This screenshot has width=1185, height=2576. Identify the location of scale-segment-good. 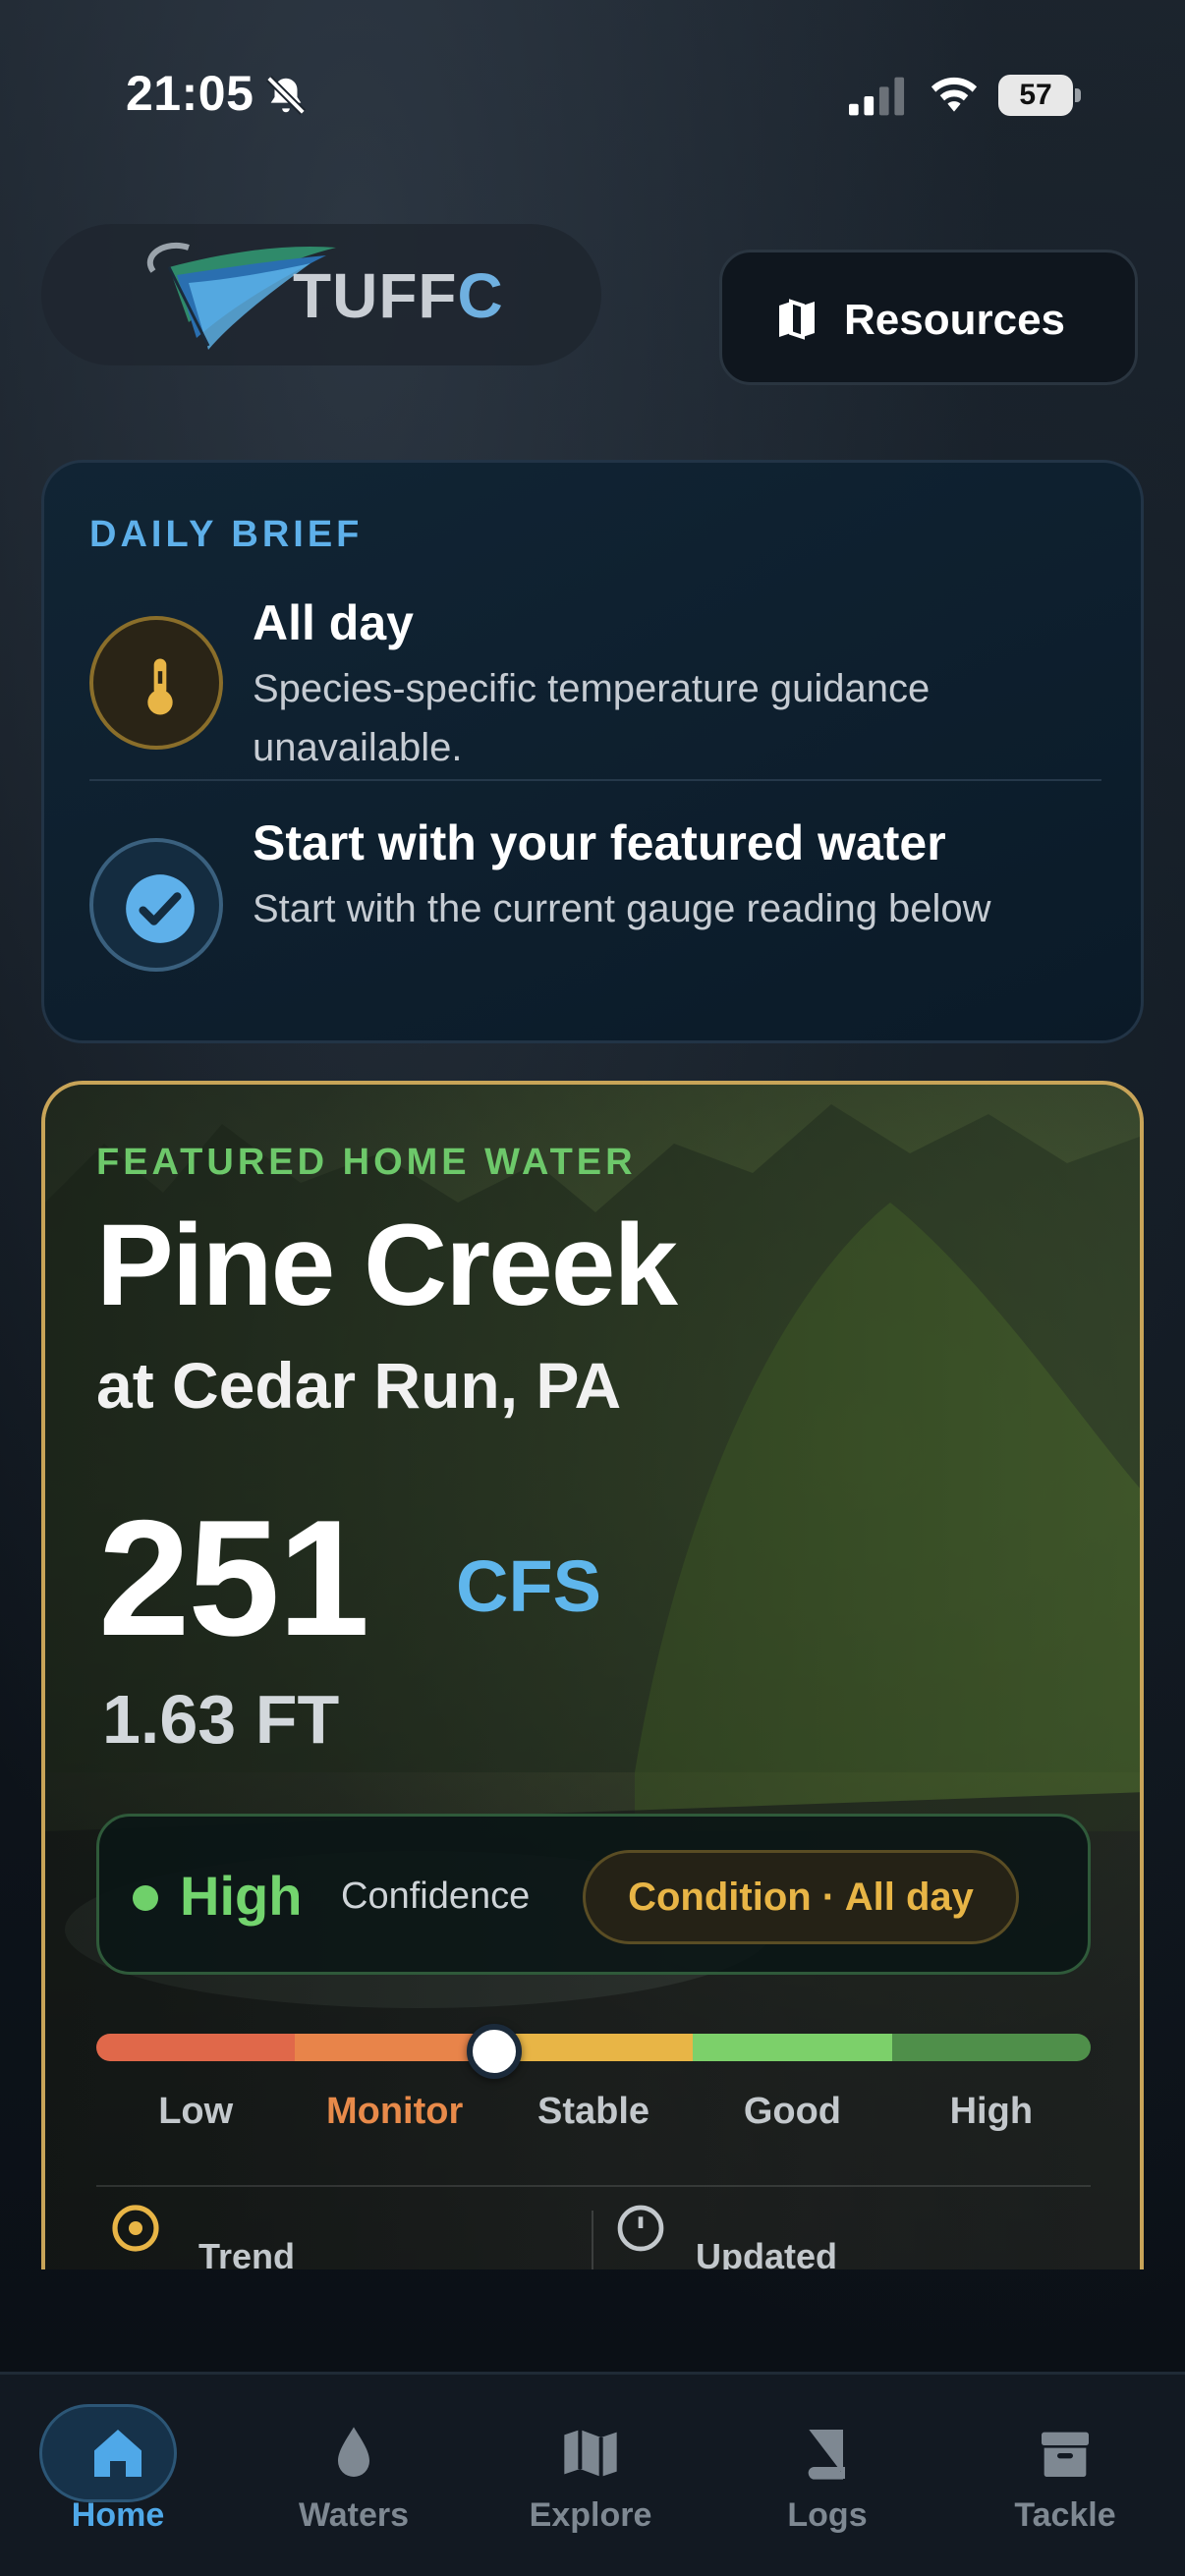
(792, 2047).